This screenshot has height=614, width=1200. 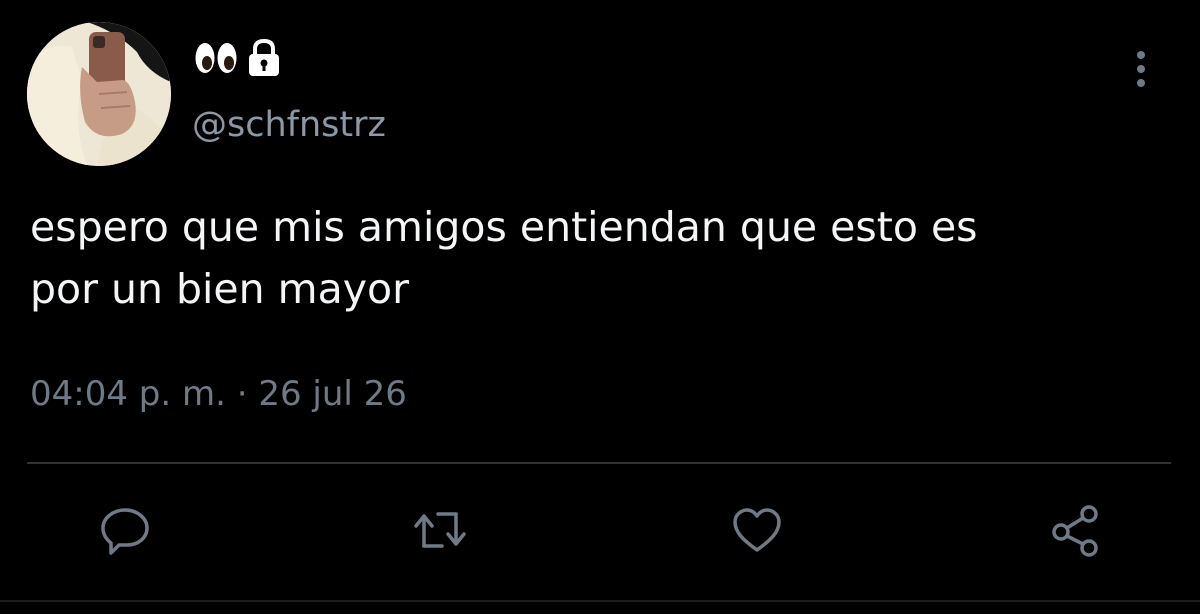 What do you see at coordinates (289, 125) in the screenshot?
I see `user-handle: @schfnstrz` at bounding box center [289, 125].